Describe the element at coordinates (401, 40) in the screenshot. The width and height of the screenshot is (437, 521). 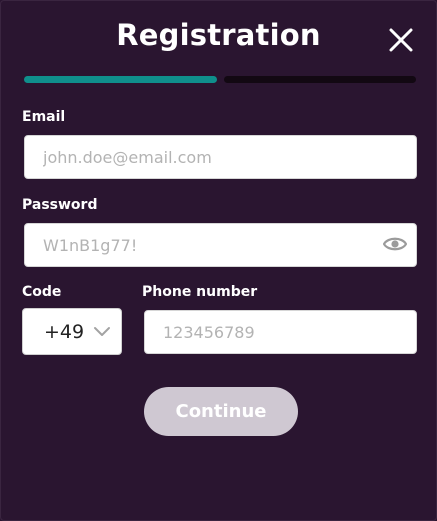
I see `close-icon` at that location.